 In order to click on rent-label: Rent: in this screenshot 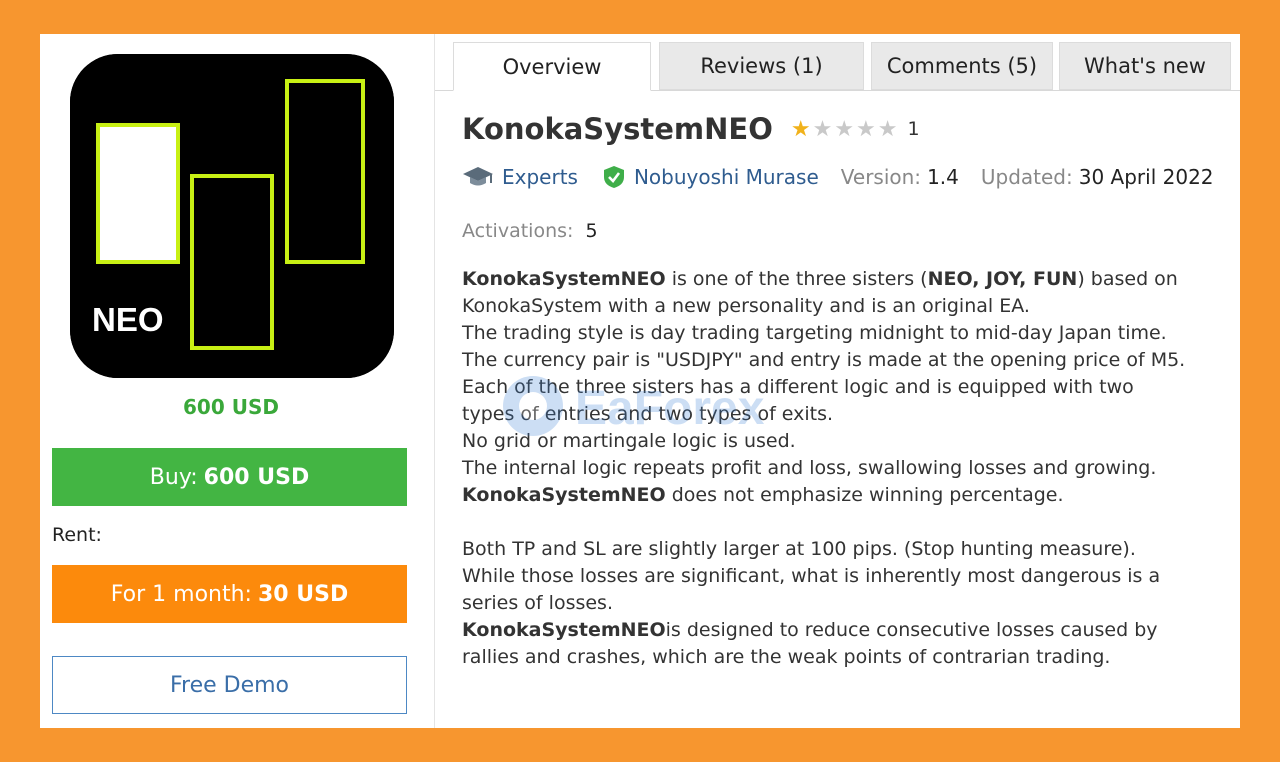, I will do `click(77, 535)`.